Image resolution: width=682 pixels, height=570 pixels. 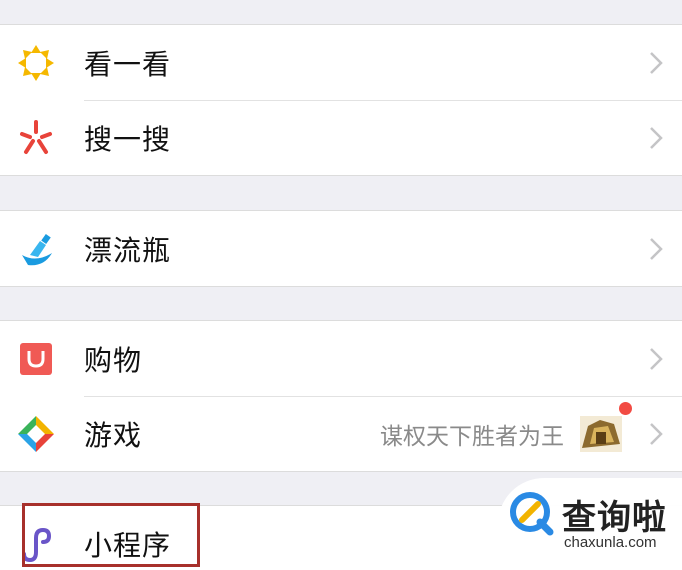 I want to click on menu-item-label: 漂流瓶, so click(x=128, y=250).